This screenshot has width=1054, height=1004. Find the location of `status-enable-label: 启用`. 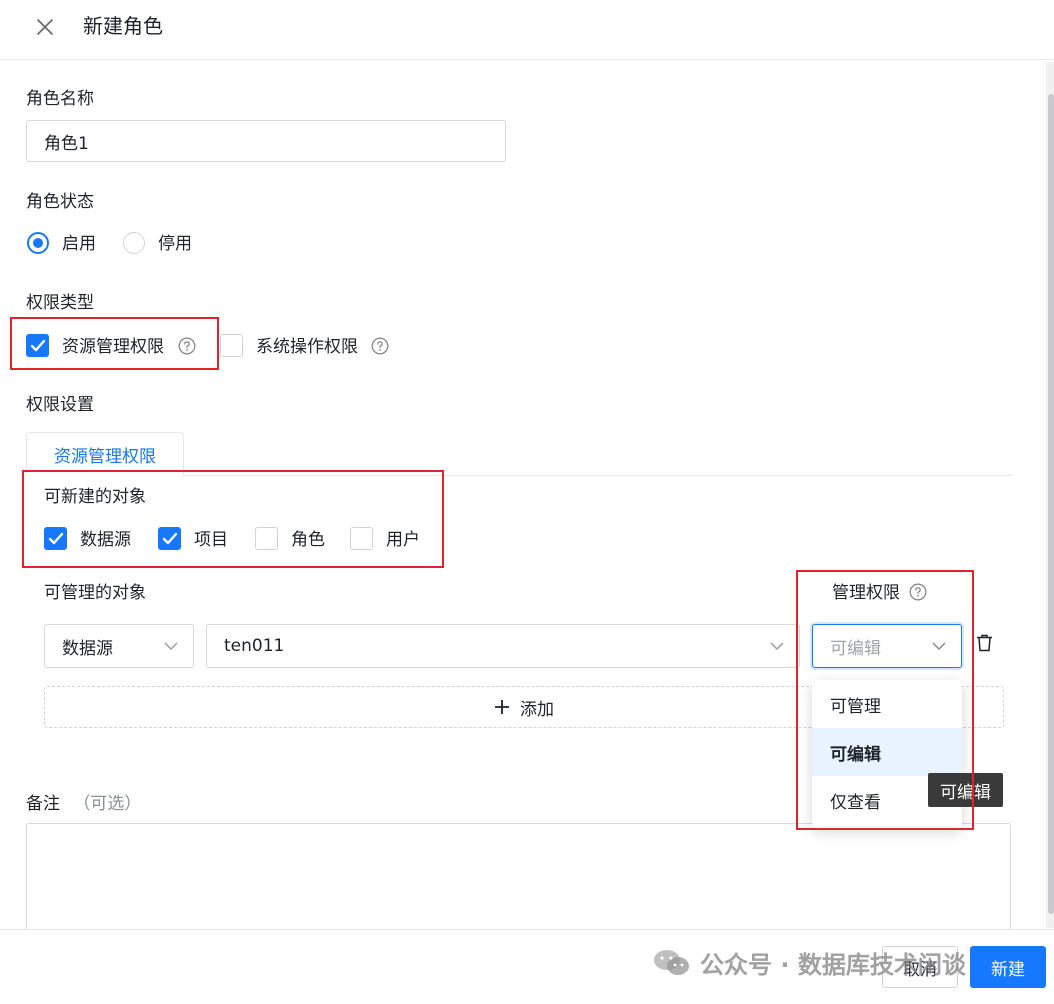

status-enable-label: 启用 is located at coordinates (79, 244).